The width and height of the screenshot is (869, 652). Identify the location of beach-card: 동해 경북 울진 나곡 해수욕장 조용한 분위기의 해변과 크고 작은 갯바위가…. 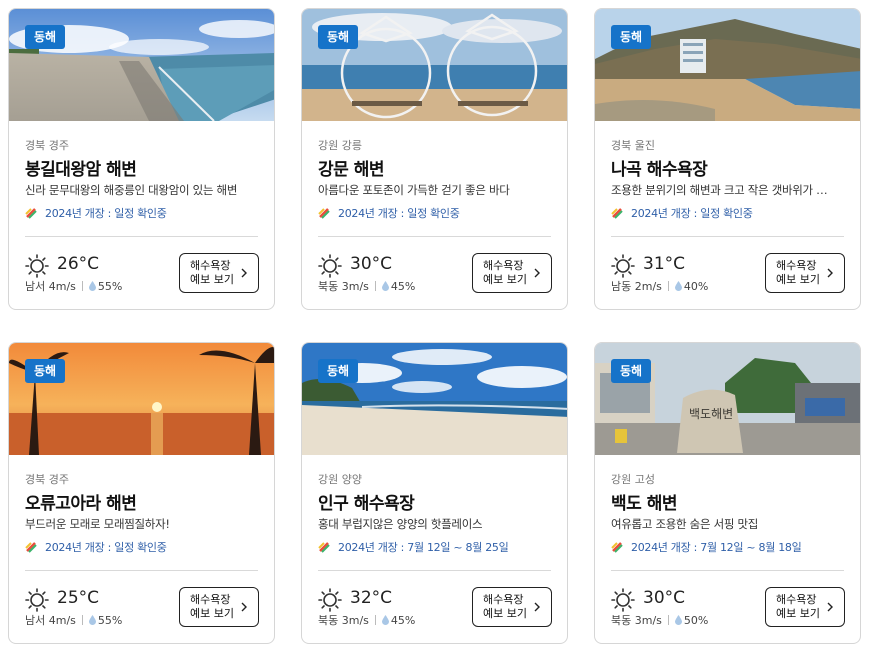
(727, 159).